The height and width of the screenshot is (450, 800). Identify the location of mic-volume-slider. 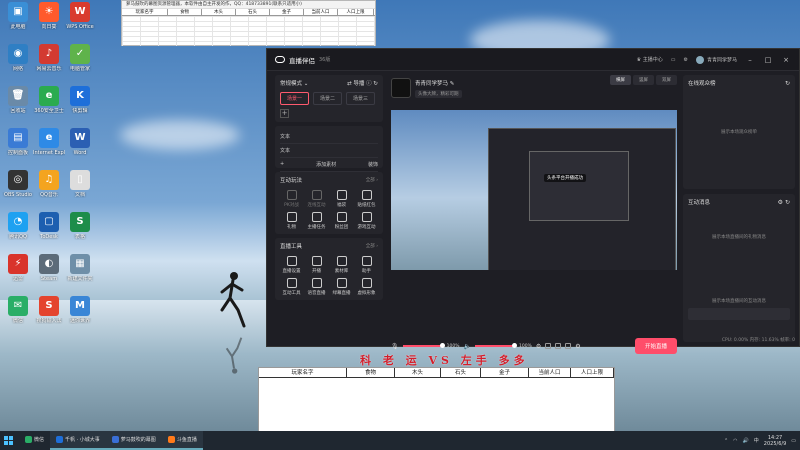
(423, 345).